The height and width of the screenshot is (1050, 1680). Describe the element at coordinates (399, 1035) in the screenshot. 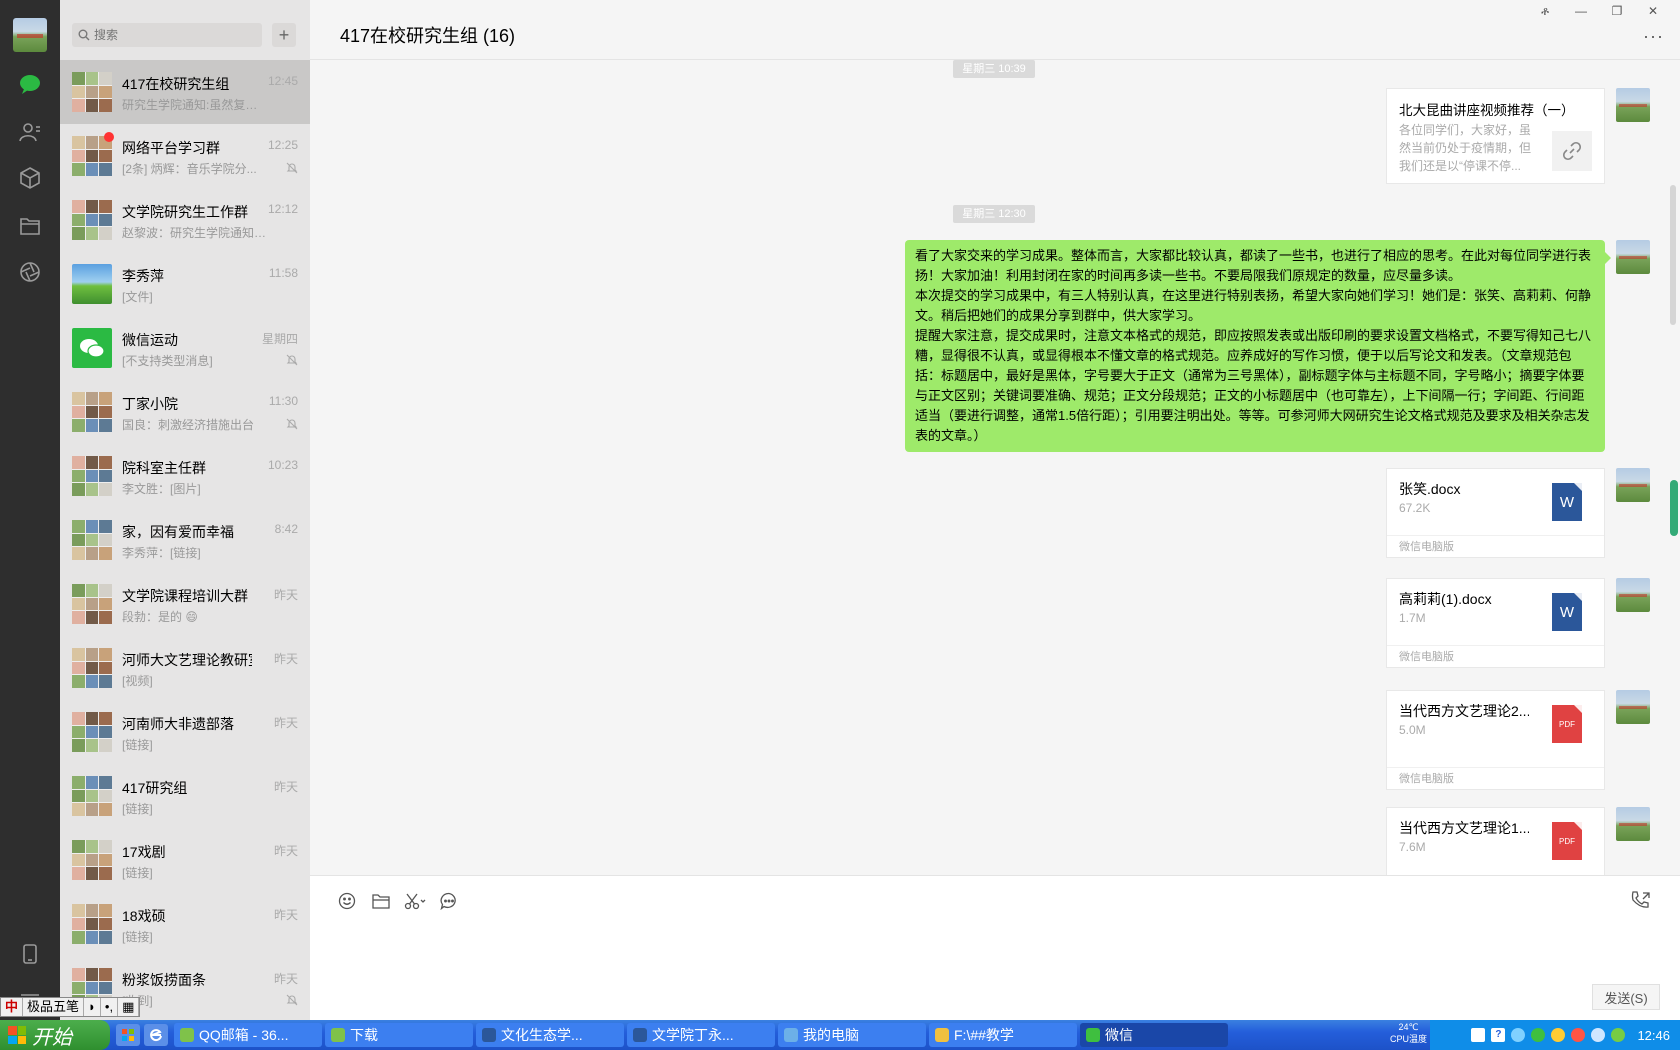

I see `taskbar-task: 下载` at that location.